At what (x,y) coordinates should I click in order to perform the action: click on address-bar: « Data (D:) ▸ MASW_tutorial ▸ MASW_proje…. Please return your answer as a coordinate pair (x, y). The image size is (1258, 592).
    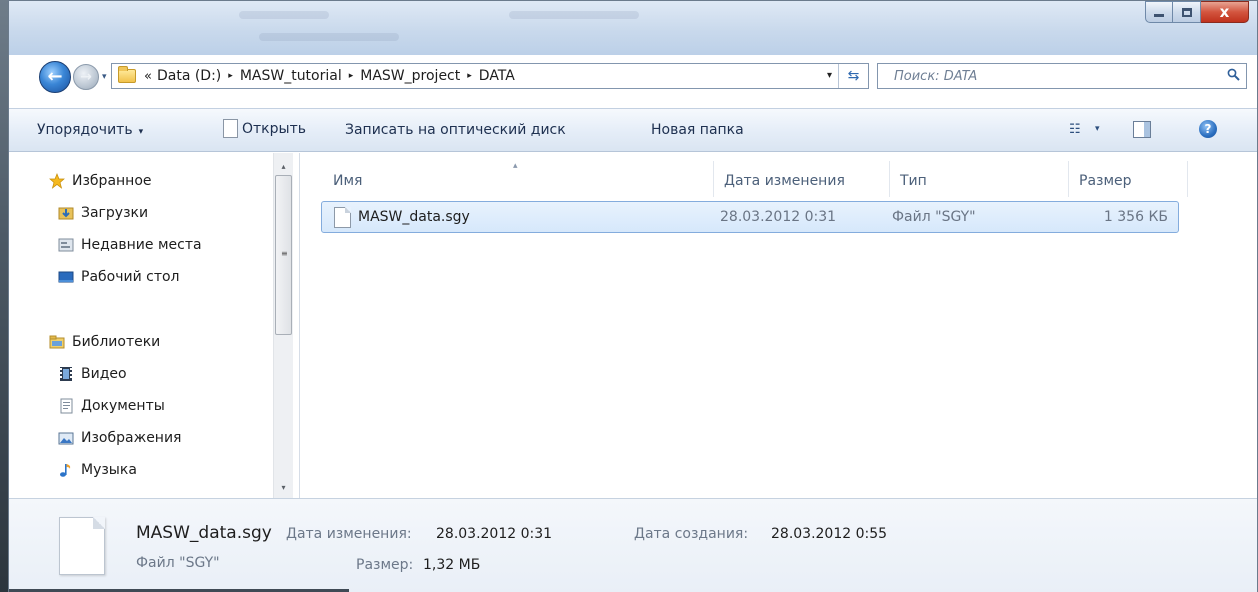
    Looking at the image, I should click on (490, 76).